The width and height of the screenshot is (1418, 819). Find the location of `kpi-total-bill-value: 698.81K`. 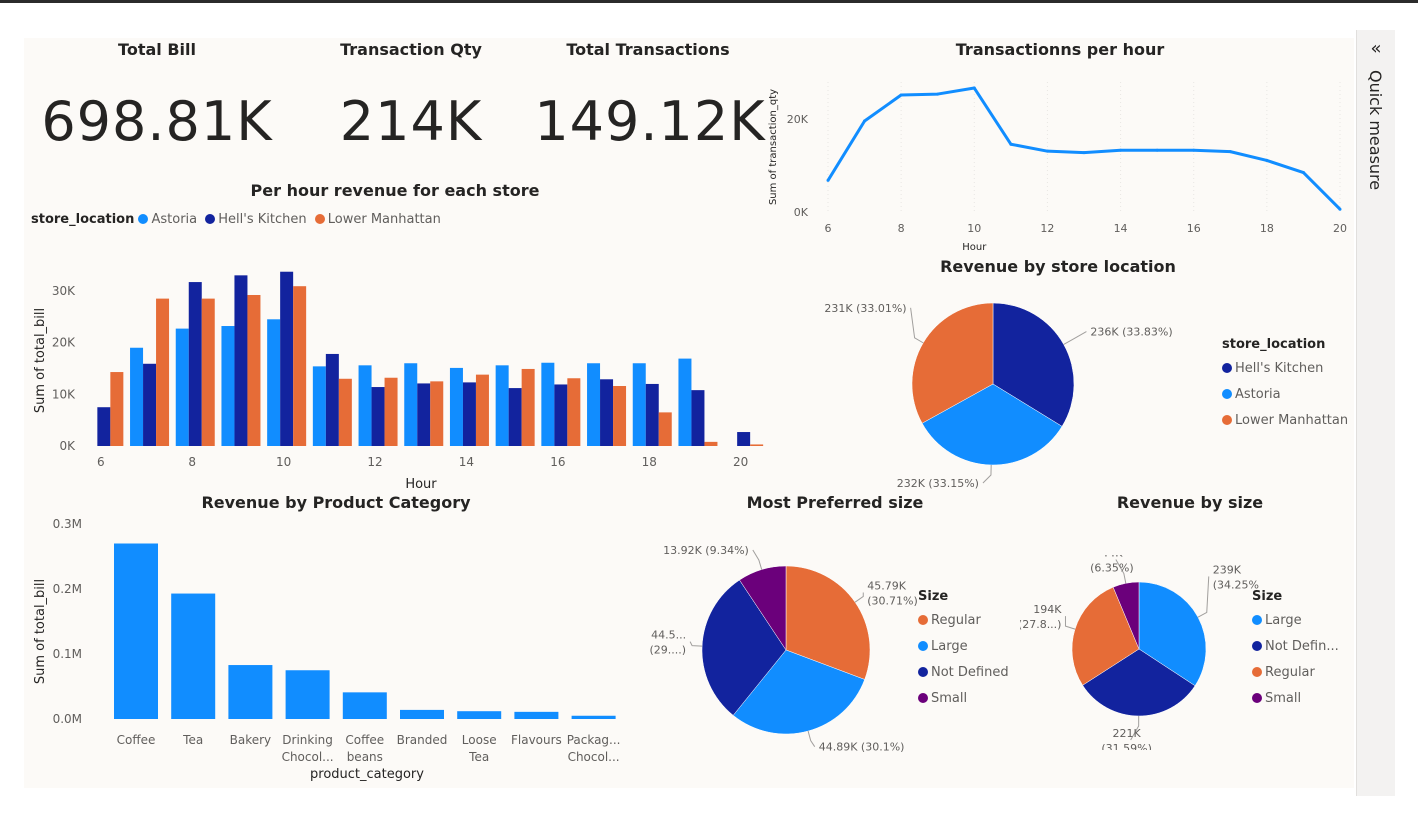

kpi-total-bill-value: 698.81K is located at coordinates (157, 121).